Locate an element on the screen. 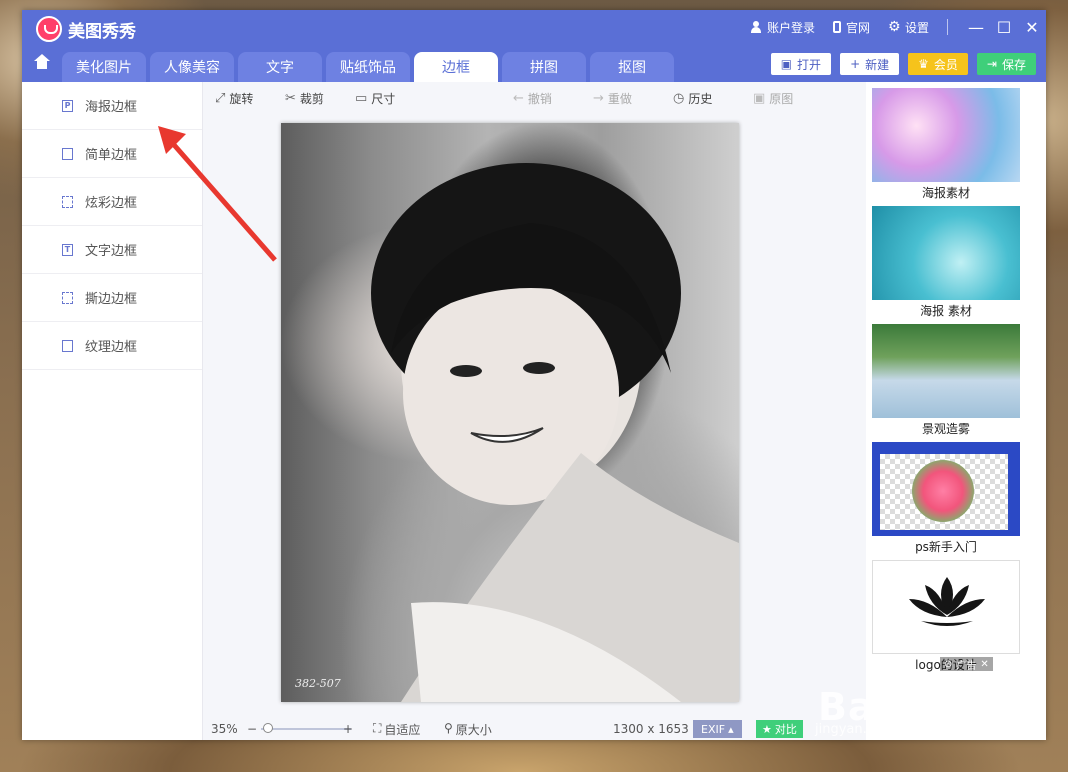 The width and height of the screenshot is (1068, 772). website-link: 官网 is located at coordinates (851, 27).